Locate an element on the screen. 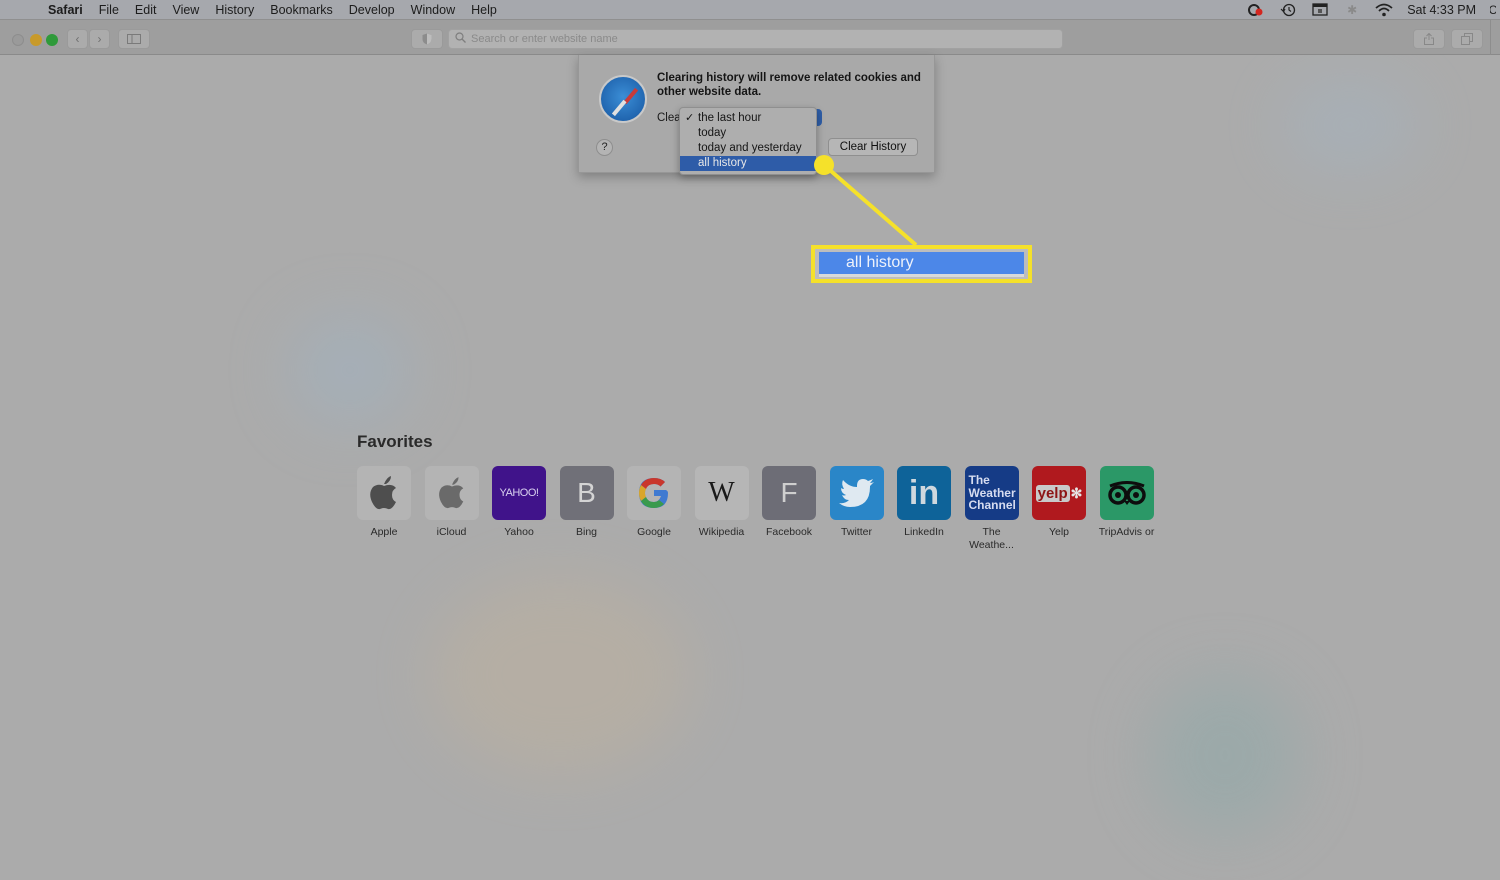 The height and width of the screenshot is (880, 1500). creative-cloud-icon is located at coordinates (1256, 10).